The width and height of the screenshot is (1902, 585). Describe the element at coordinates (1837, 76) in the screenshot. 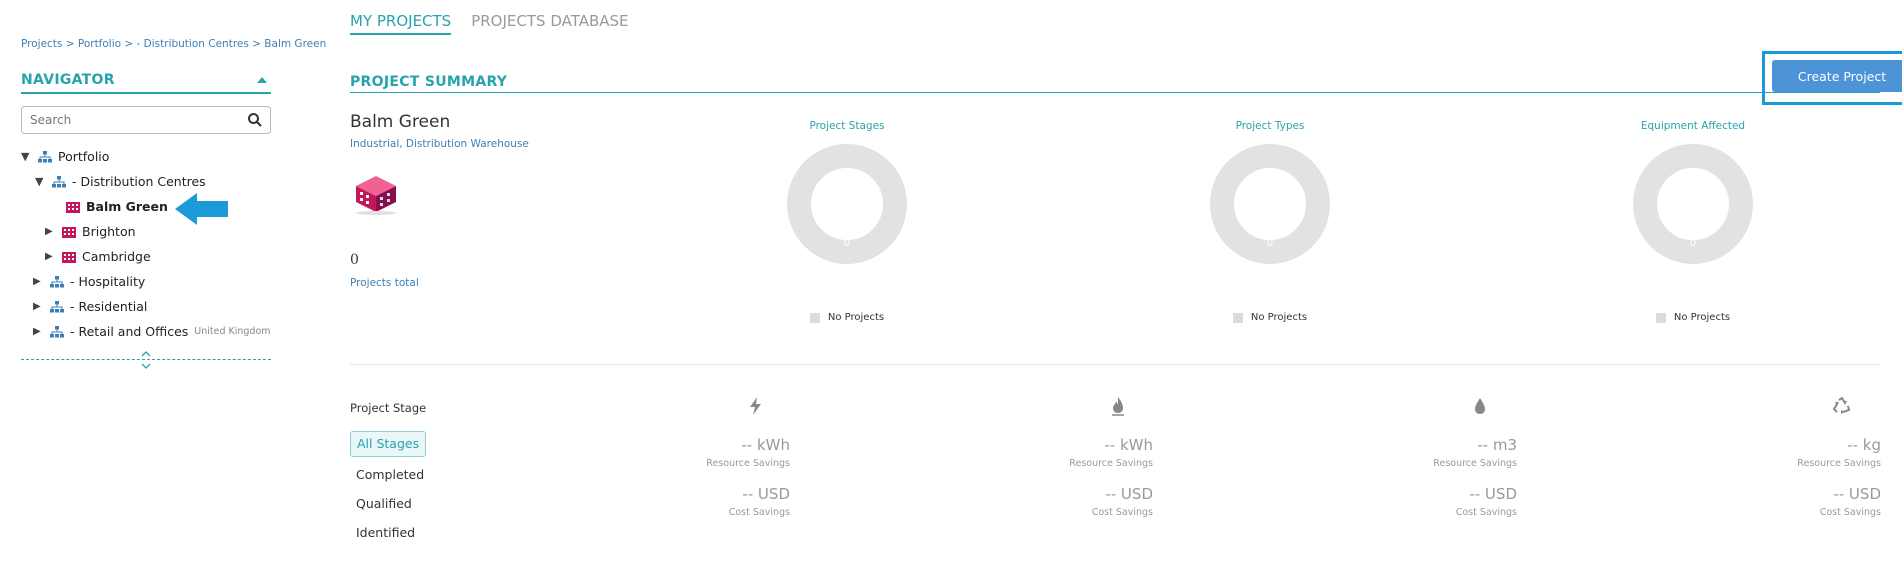

I see `create-project-button: Create Project` at that location.